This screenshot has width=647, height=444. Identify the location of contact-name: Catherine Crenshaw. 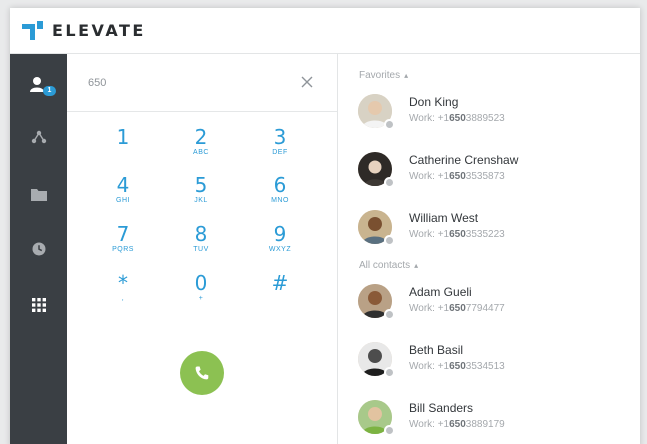
(464, 160).